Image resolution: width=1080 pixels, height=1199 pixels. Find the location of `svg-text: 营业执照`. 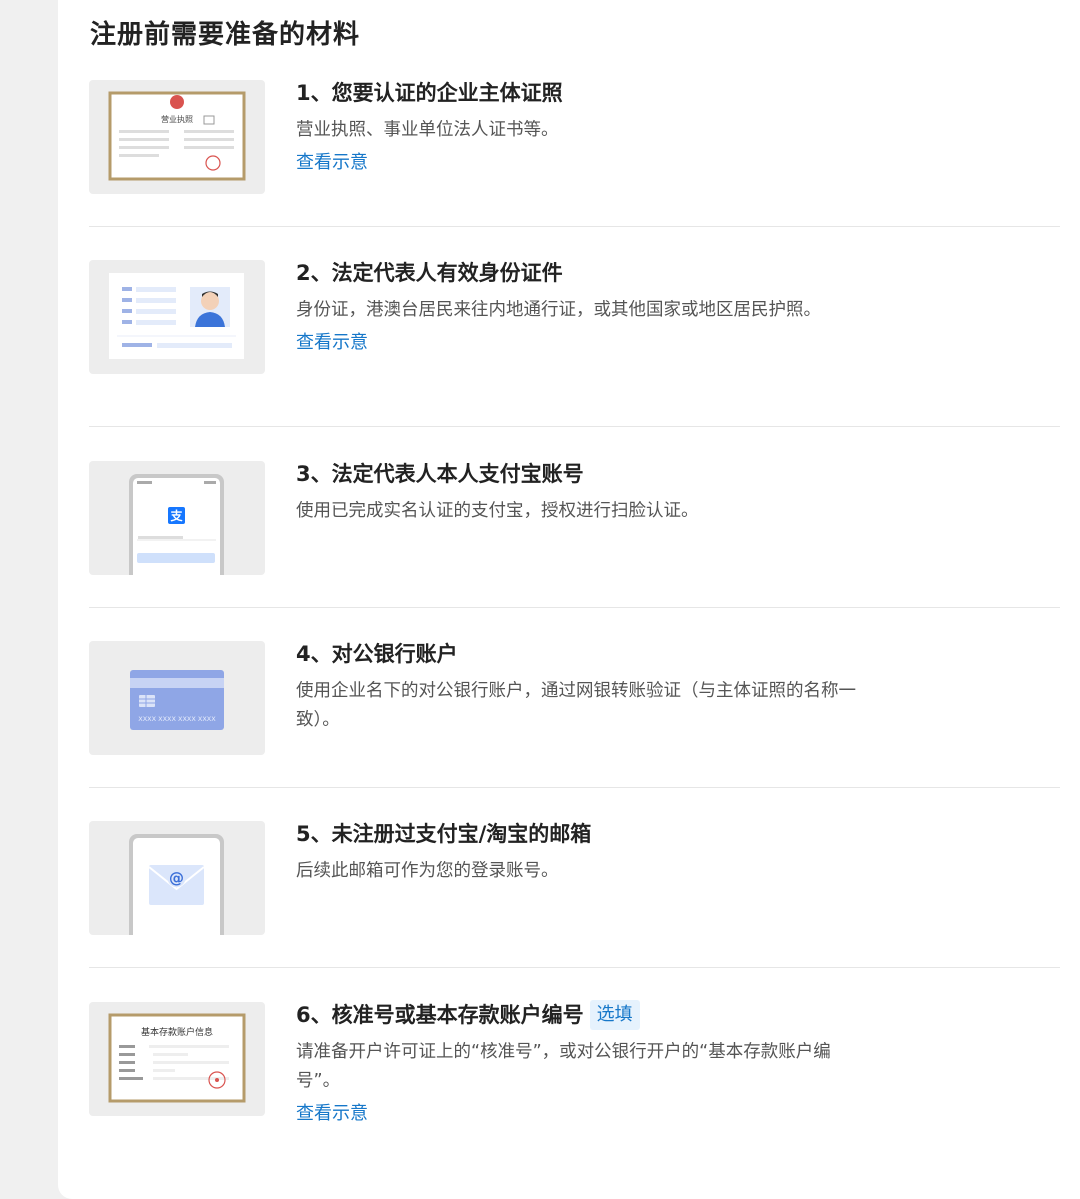

svg-text: 营业执照 is located at coordinates (177, 119).